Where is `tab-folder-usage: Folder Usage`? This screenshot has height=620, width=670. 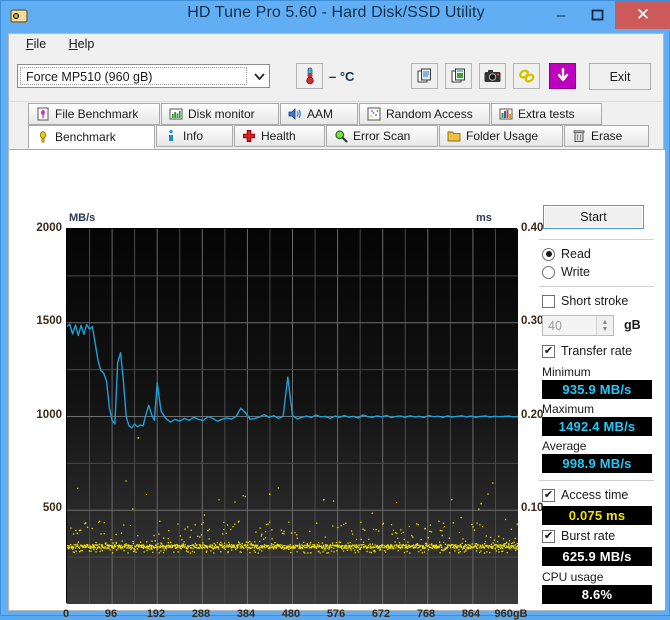
tab-folder-usage: Folder Usage is located at coordinates (501, 136).